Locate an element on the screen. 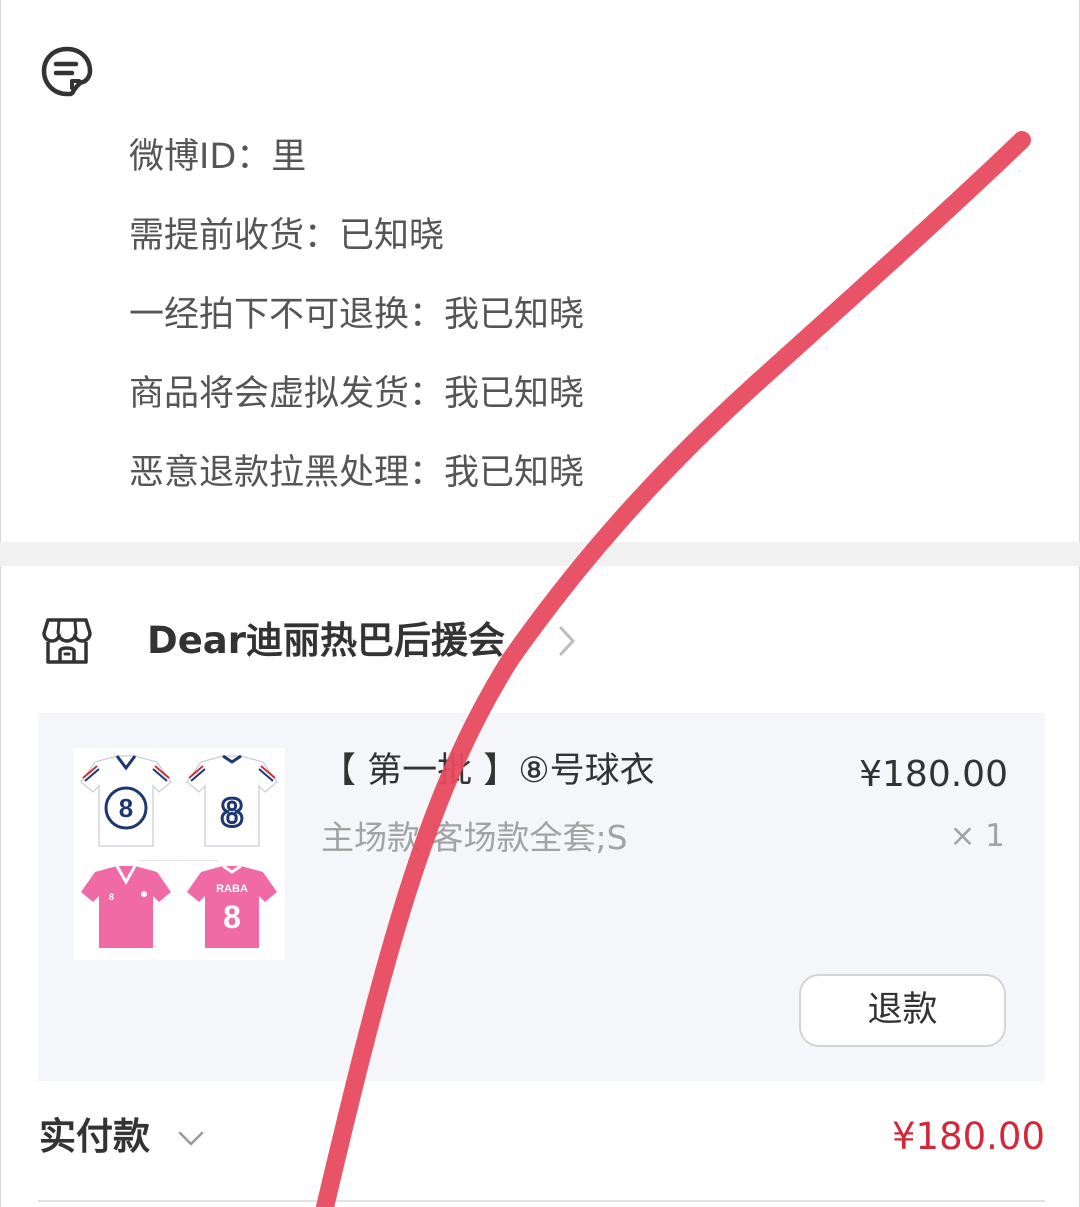  section-divider is located at coordinates (540, 554).